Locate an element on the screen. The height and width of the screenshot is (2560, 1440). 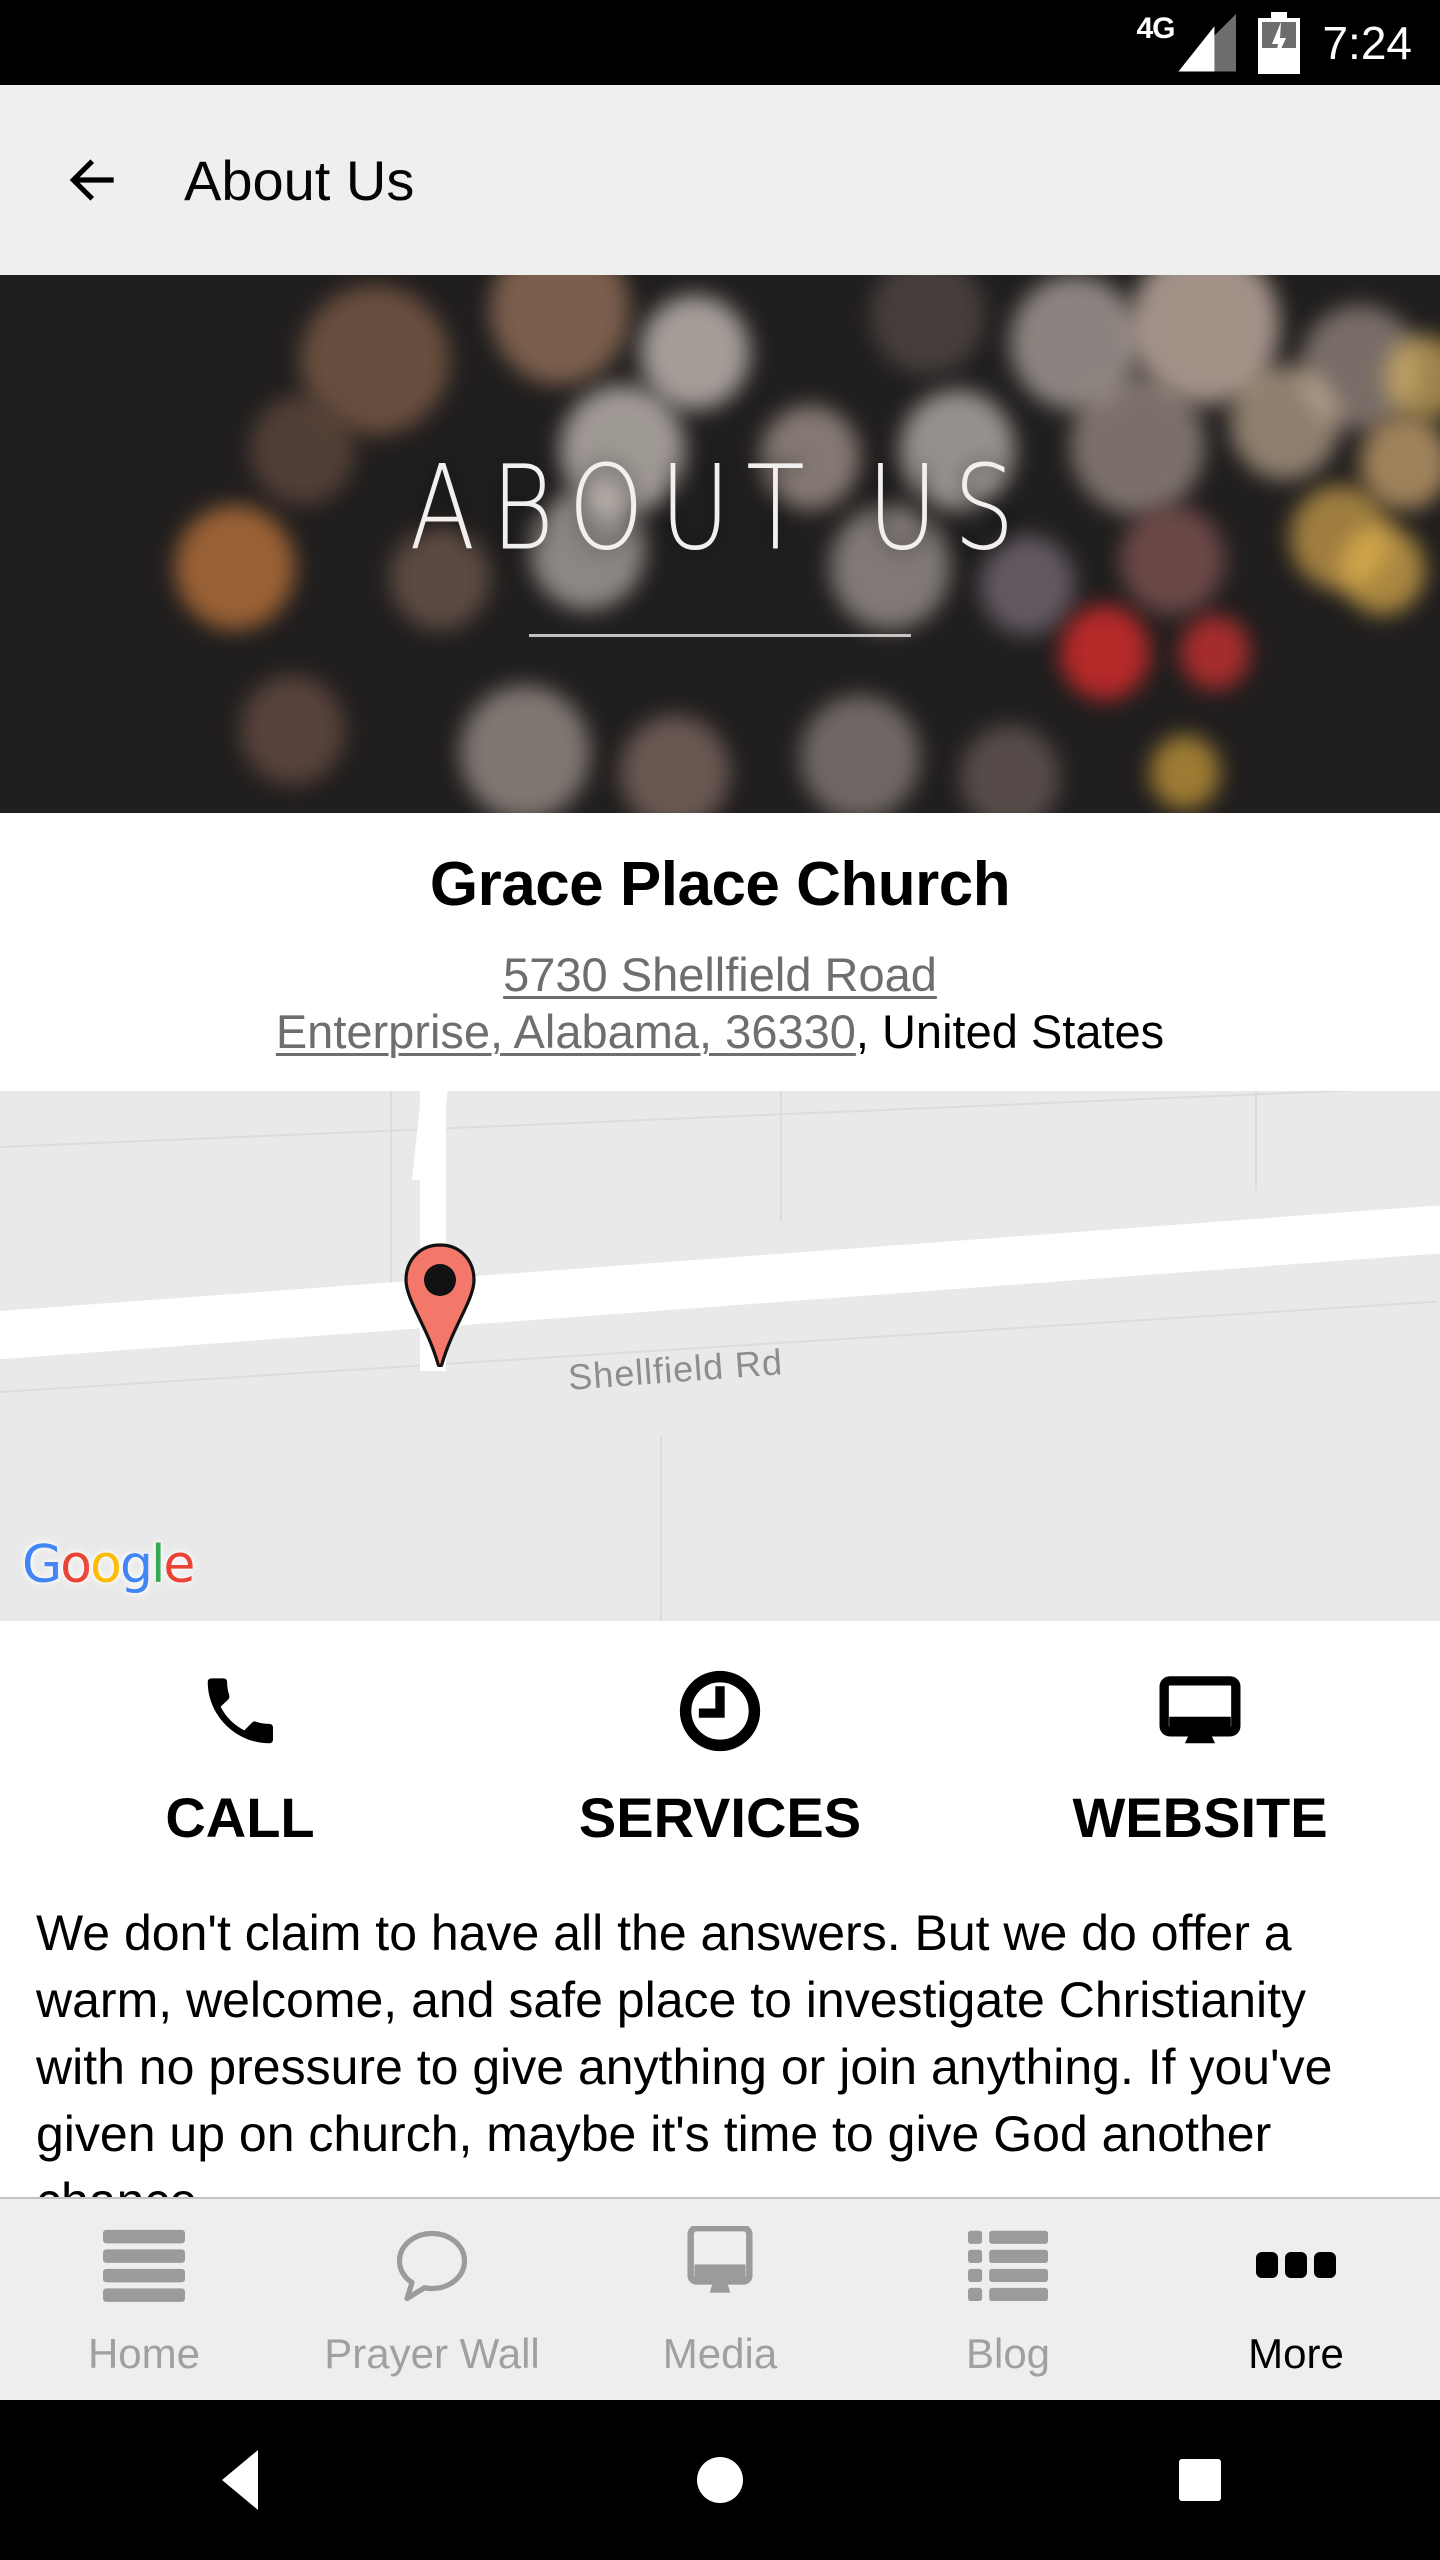
three-dots-icon is located at coordinates (1296, 2266).